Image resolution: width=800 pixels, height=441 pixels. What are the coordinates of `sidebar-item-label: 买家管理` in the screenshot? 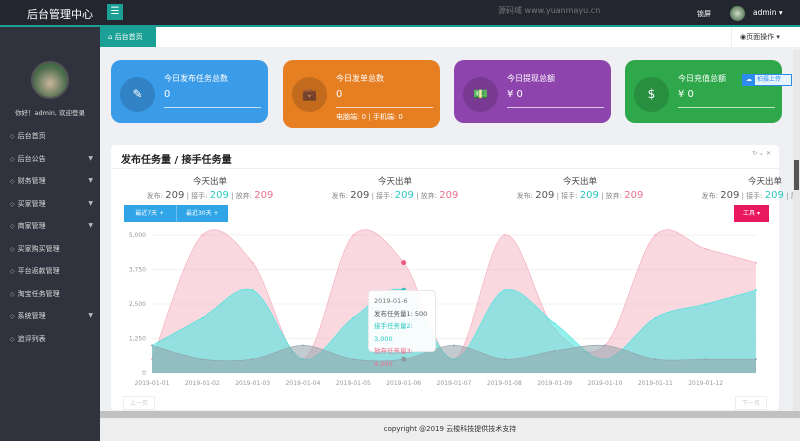 It's located at (31, 203).